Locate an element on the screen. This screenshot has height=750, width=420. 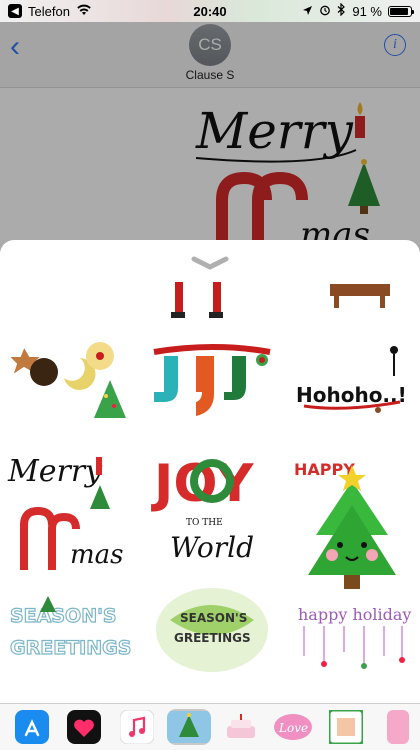
heart-icon is located at coordinates (84, 727).